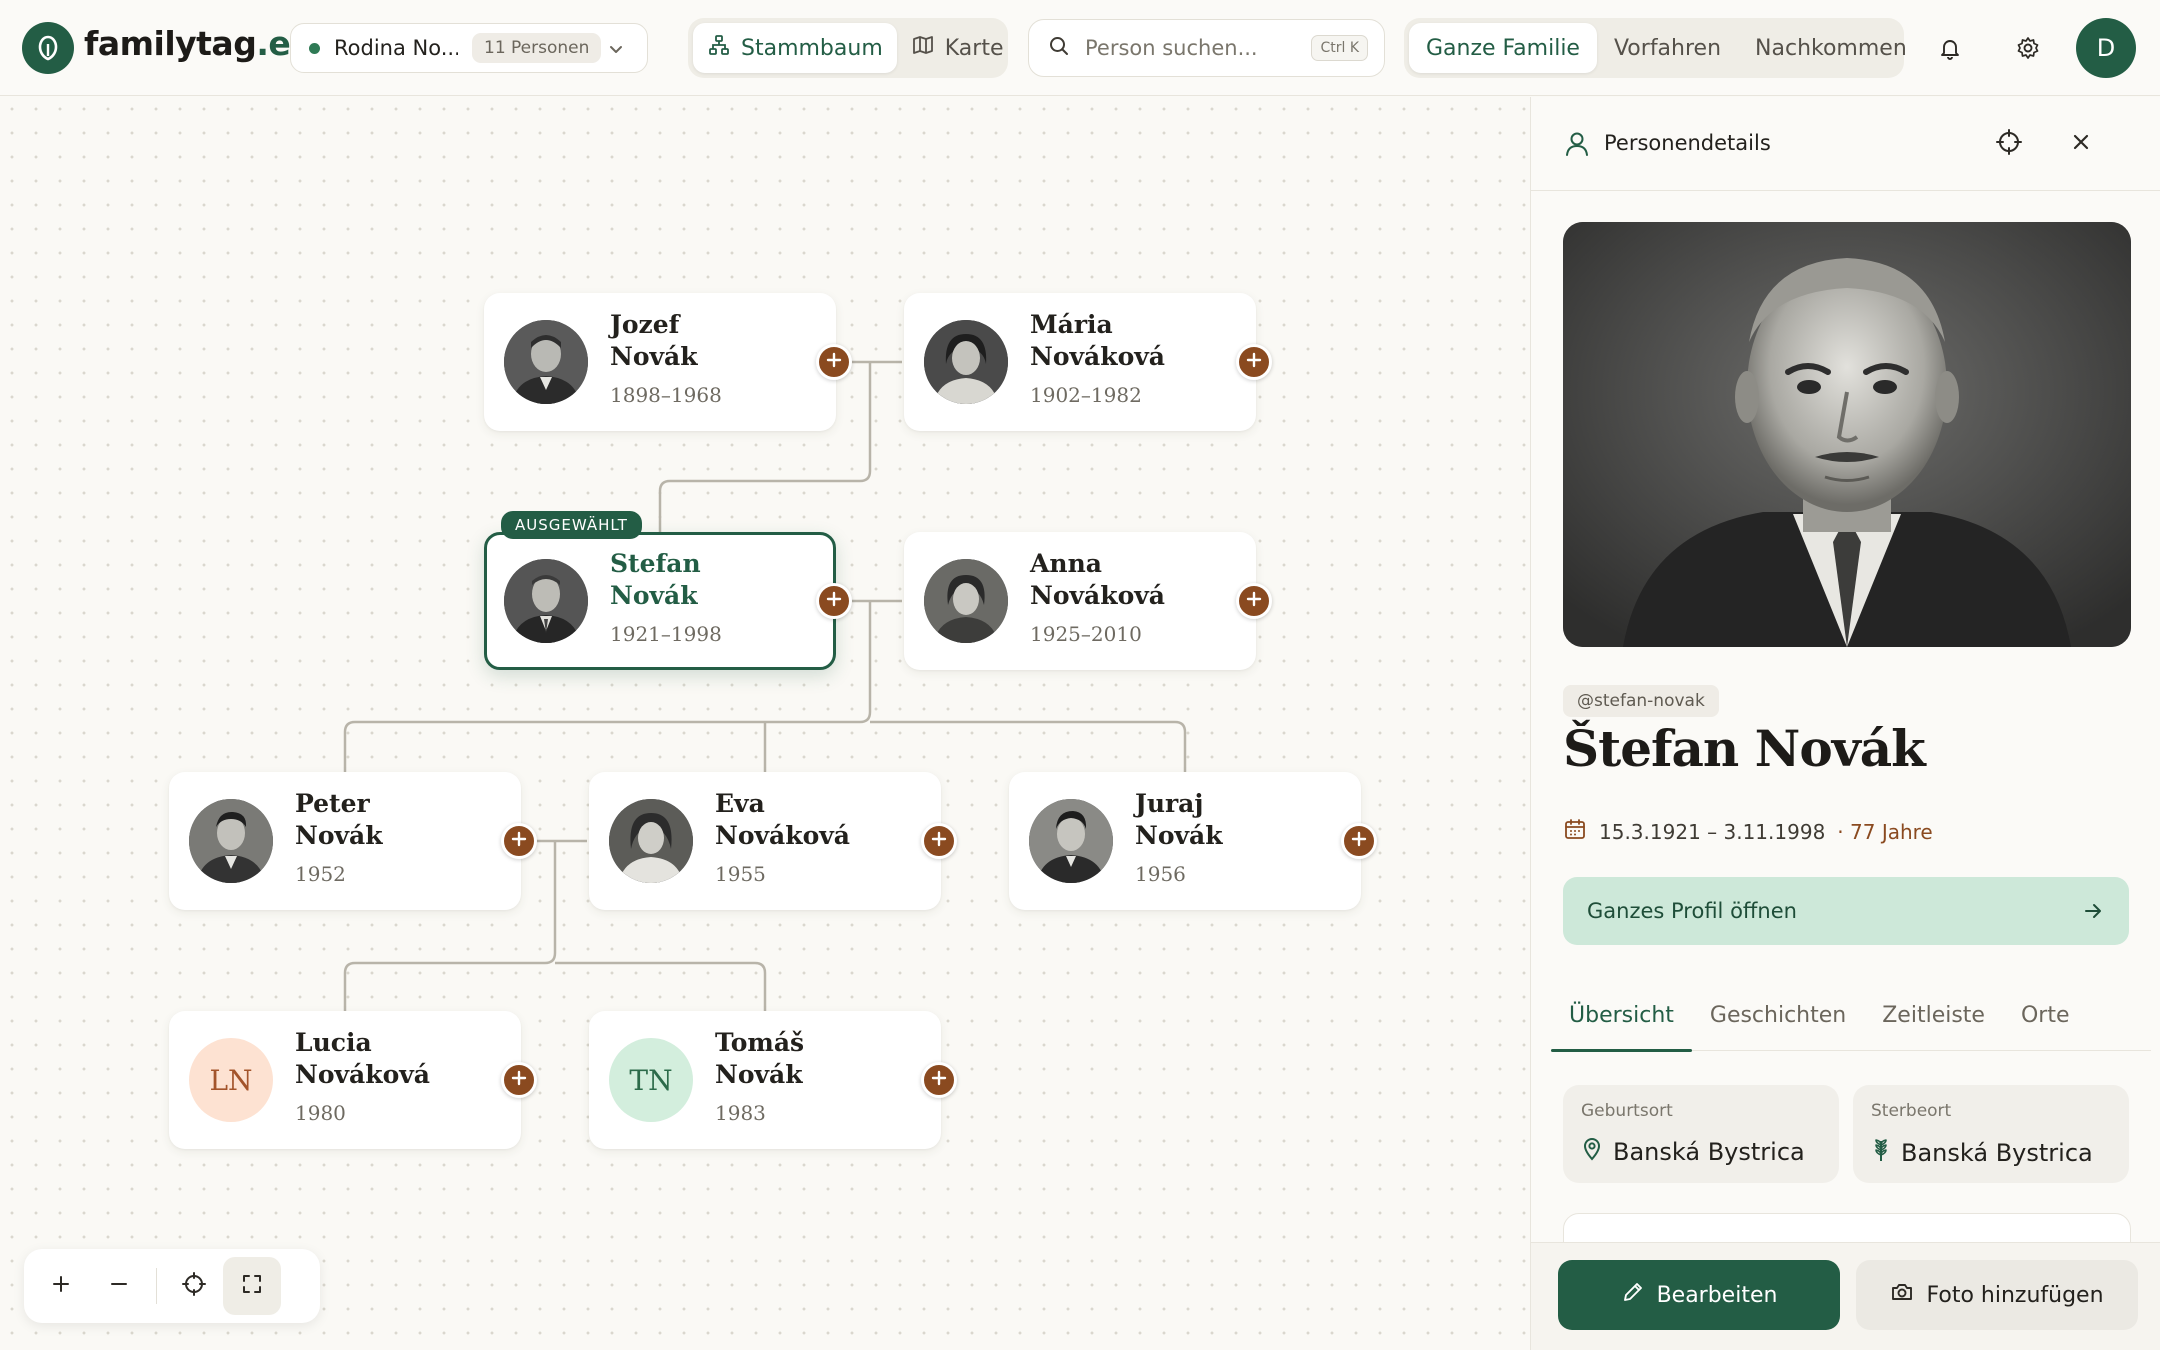 Image resolution: width=2160 pixels, height=1350 pixels. Describe the element at coordinates (1097, 580) in the screenshot. I see `person-name: Anna Nováková` at that location.